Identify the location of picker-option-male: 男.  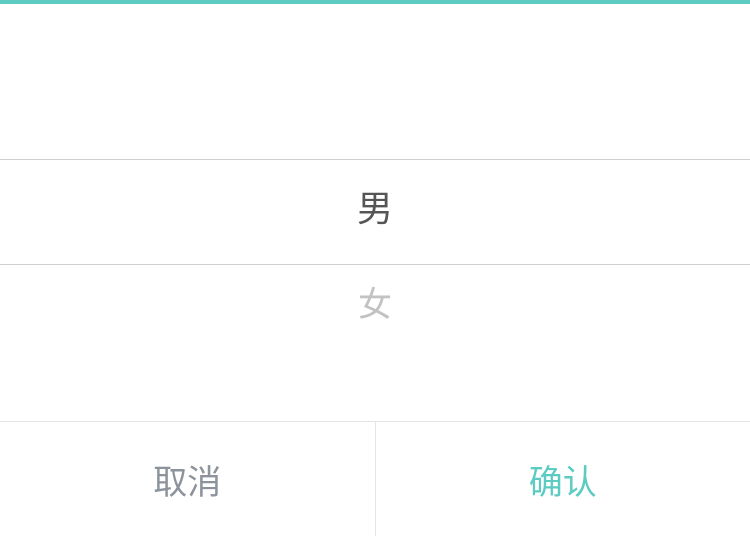
(375, 210).